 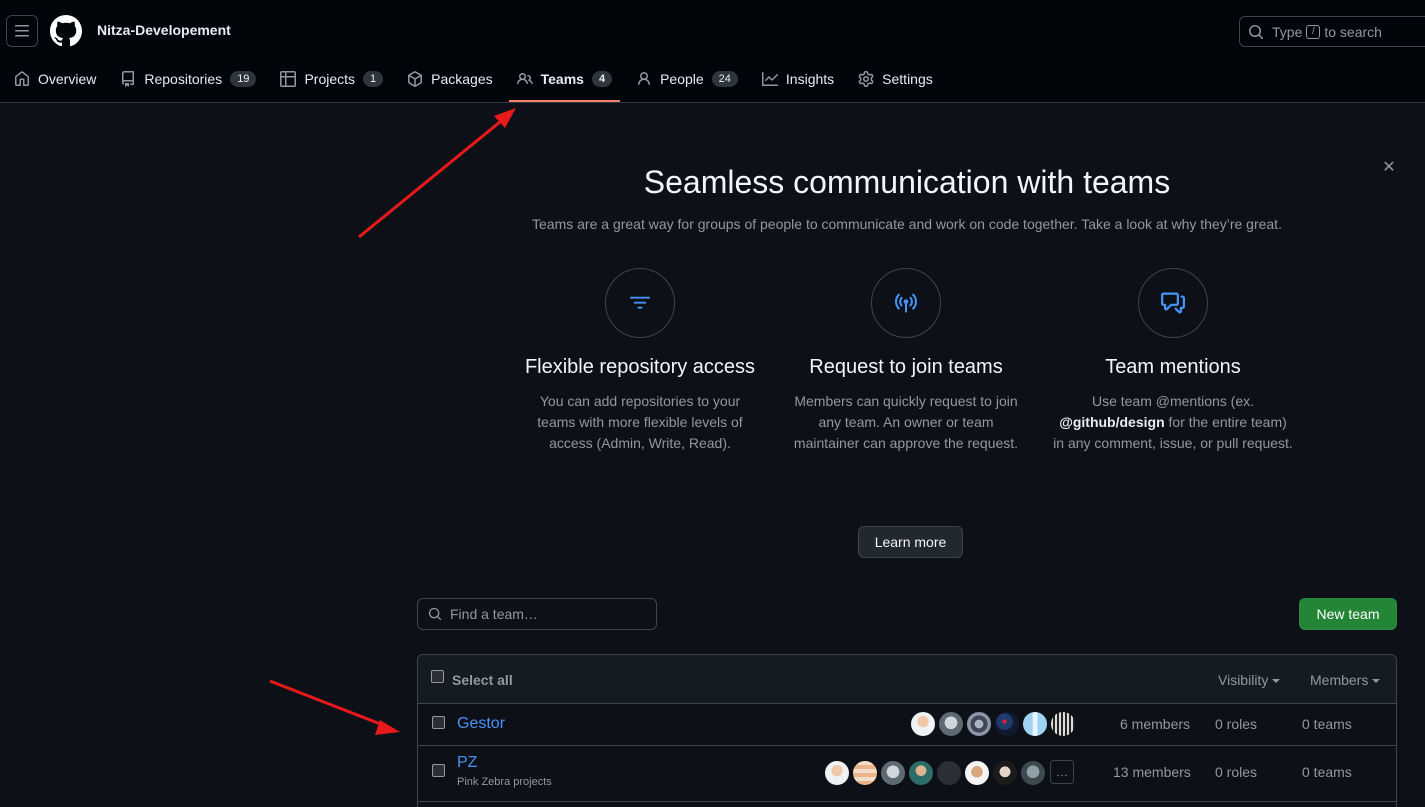 What do you see at coordinates (866, 79) in the screenshot?
I see `gear-icon` at bounding box center [866, 79].